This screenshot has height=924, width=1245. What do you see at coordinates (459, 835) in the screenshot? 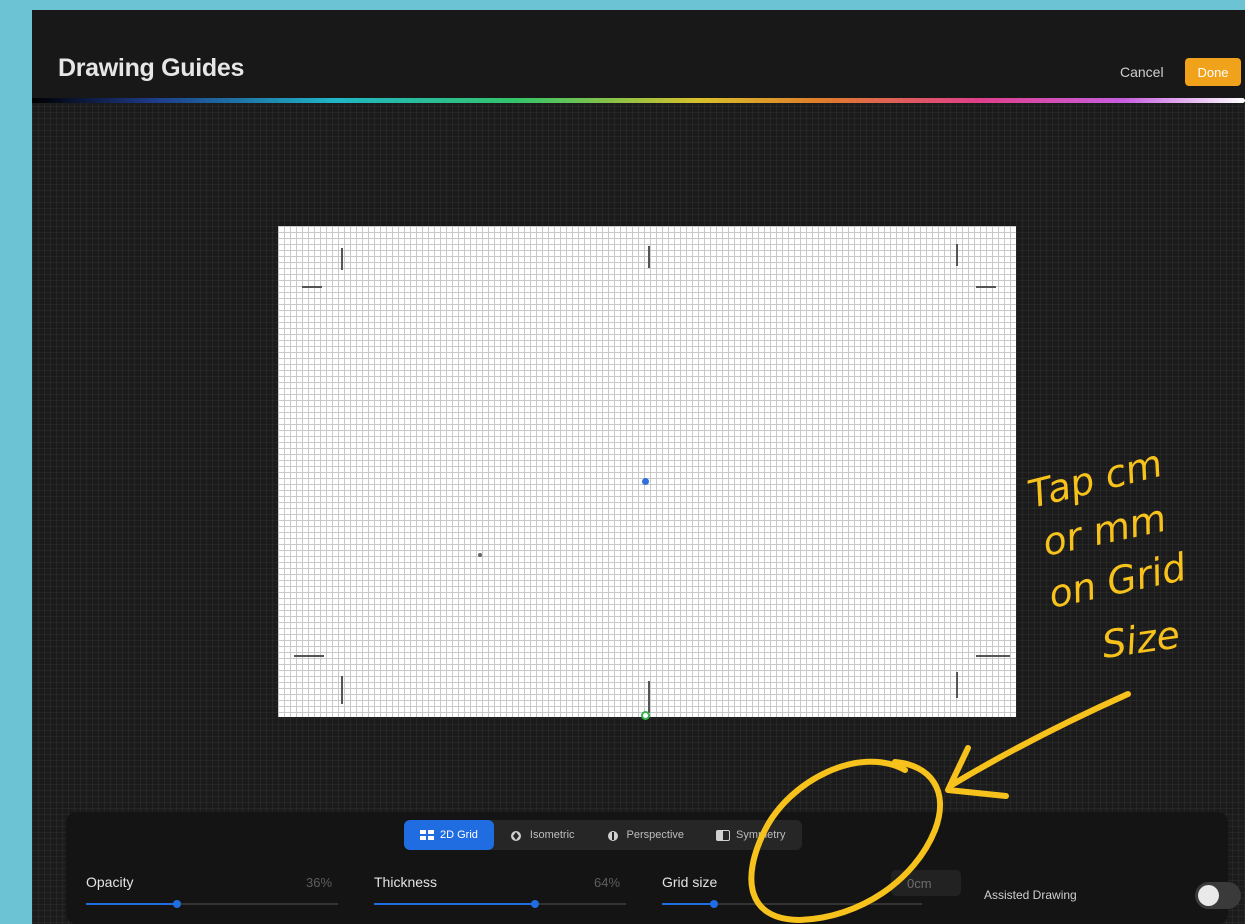
I see `tab-label: 2D Grid` at bounding box center [459, 835].